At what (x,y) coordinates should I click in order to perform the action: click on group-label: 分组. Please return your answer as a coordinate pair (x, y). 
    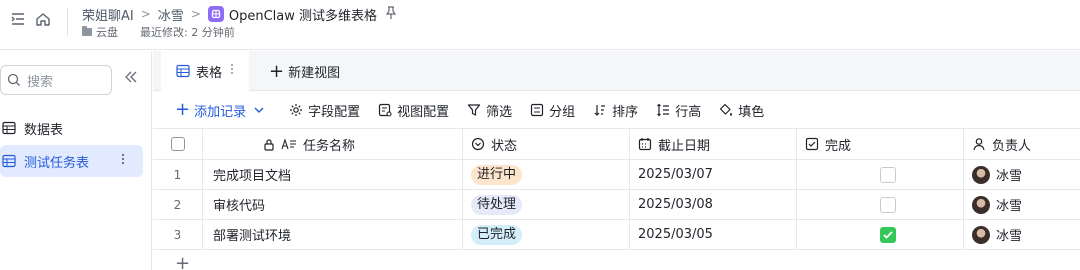
    Looking at the image, I should click on (562, 112).